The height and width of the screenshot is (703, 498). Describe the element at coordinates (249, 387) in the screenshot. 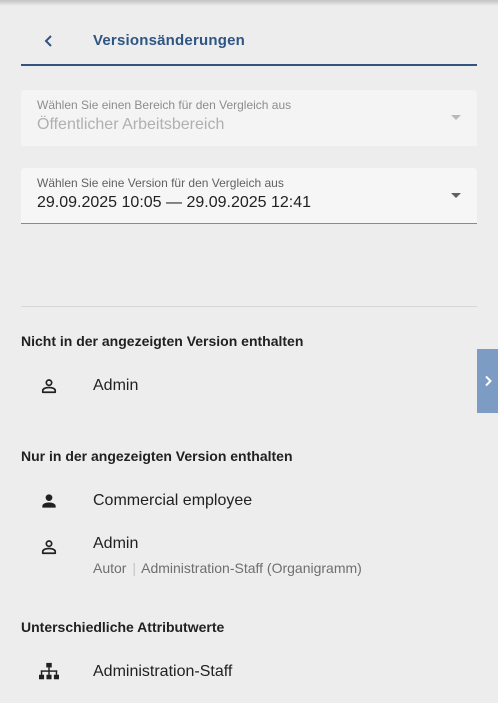

I see `list-item: Admin` at that location.